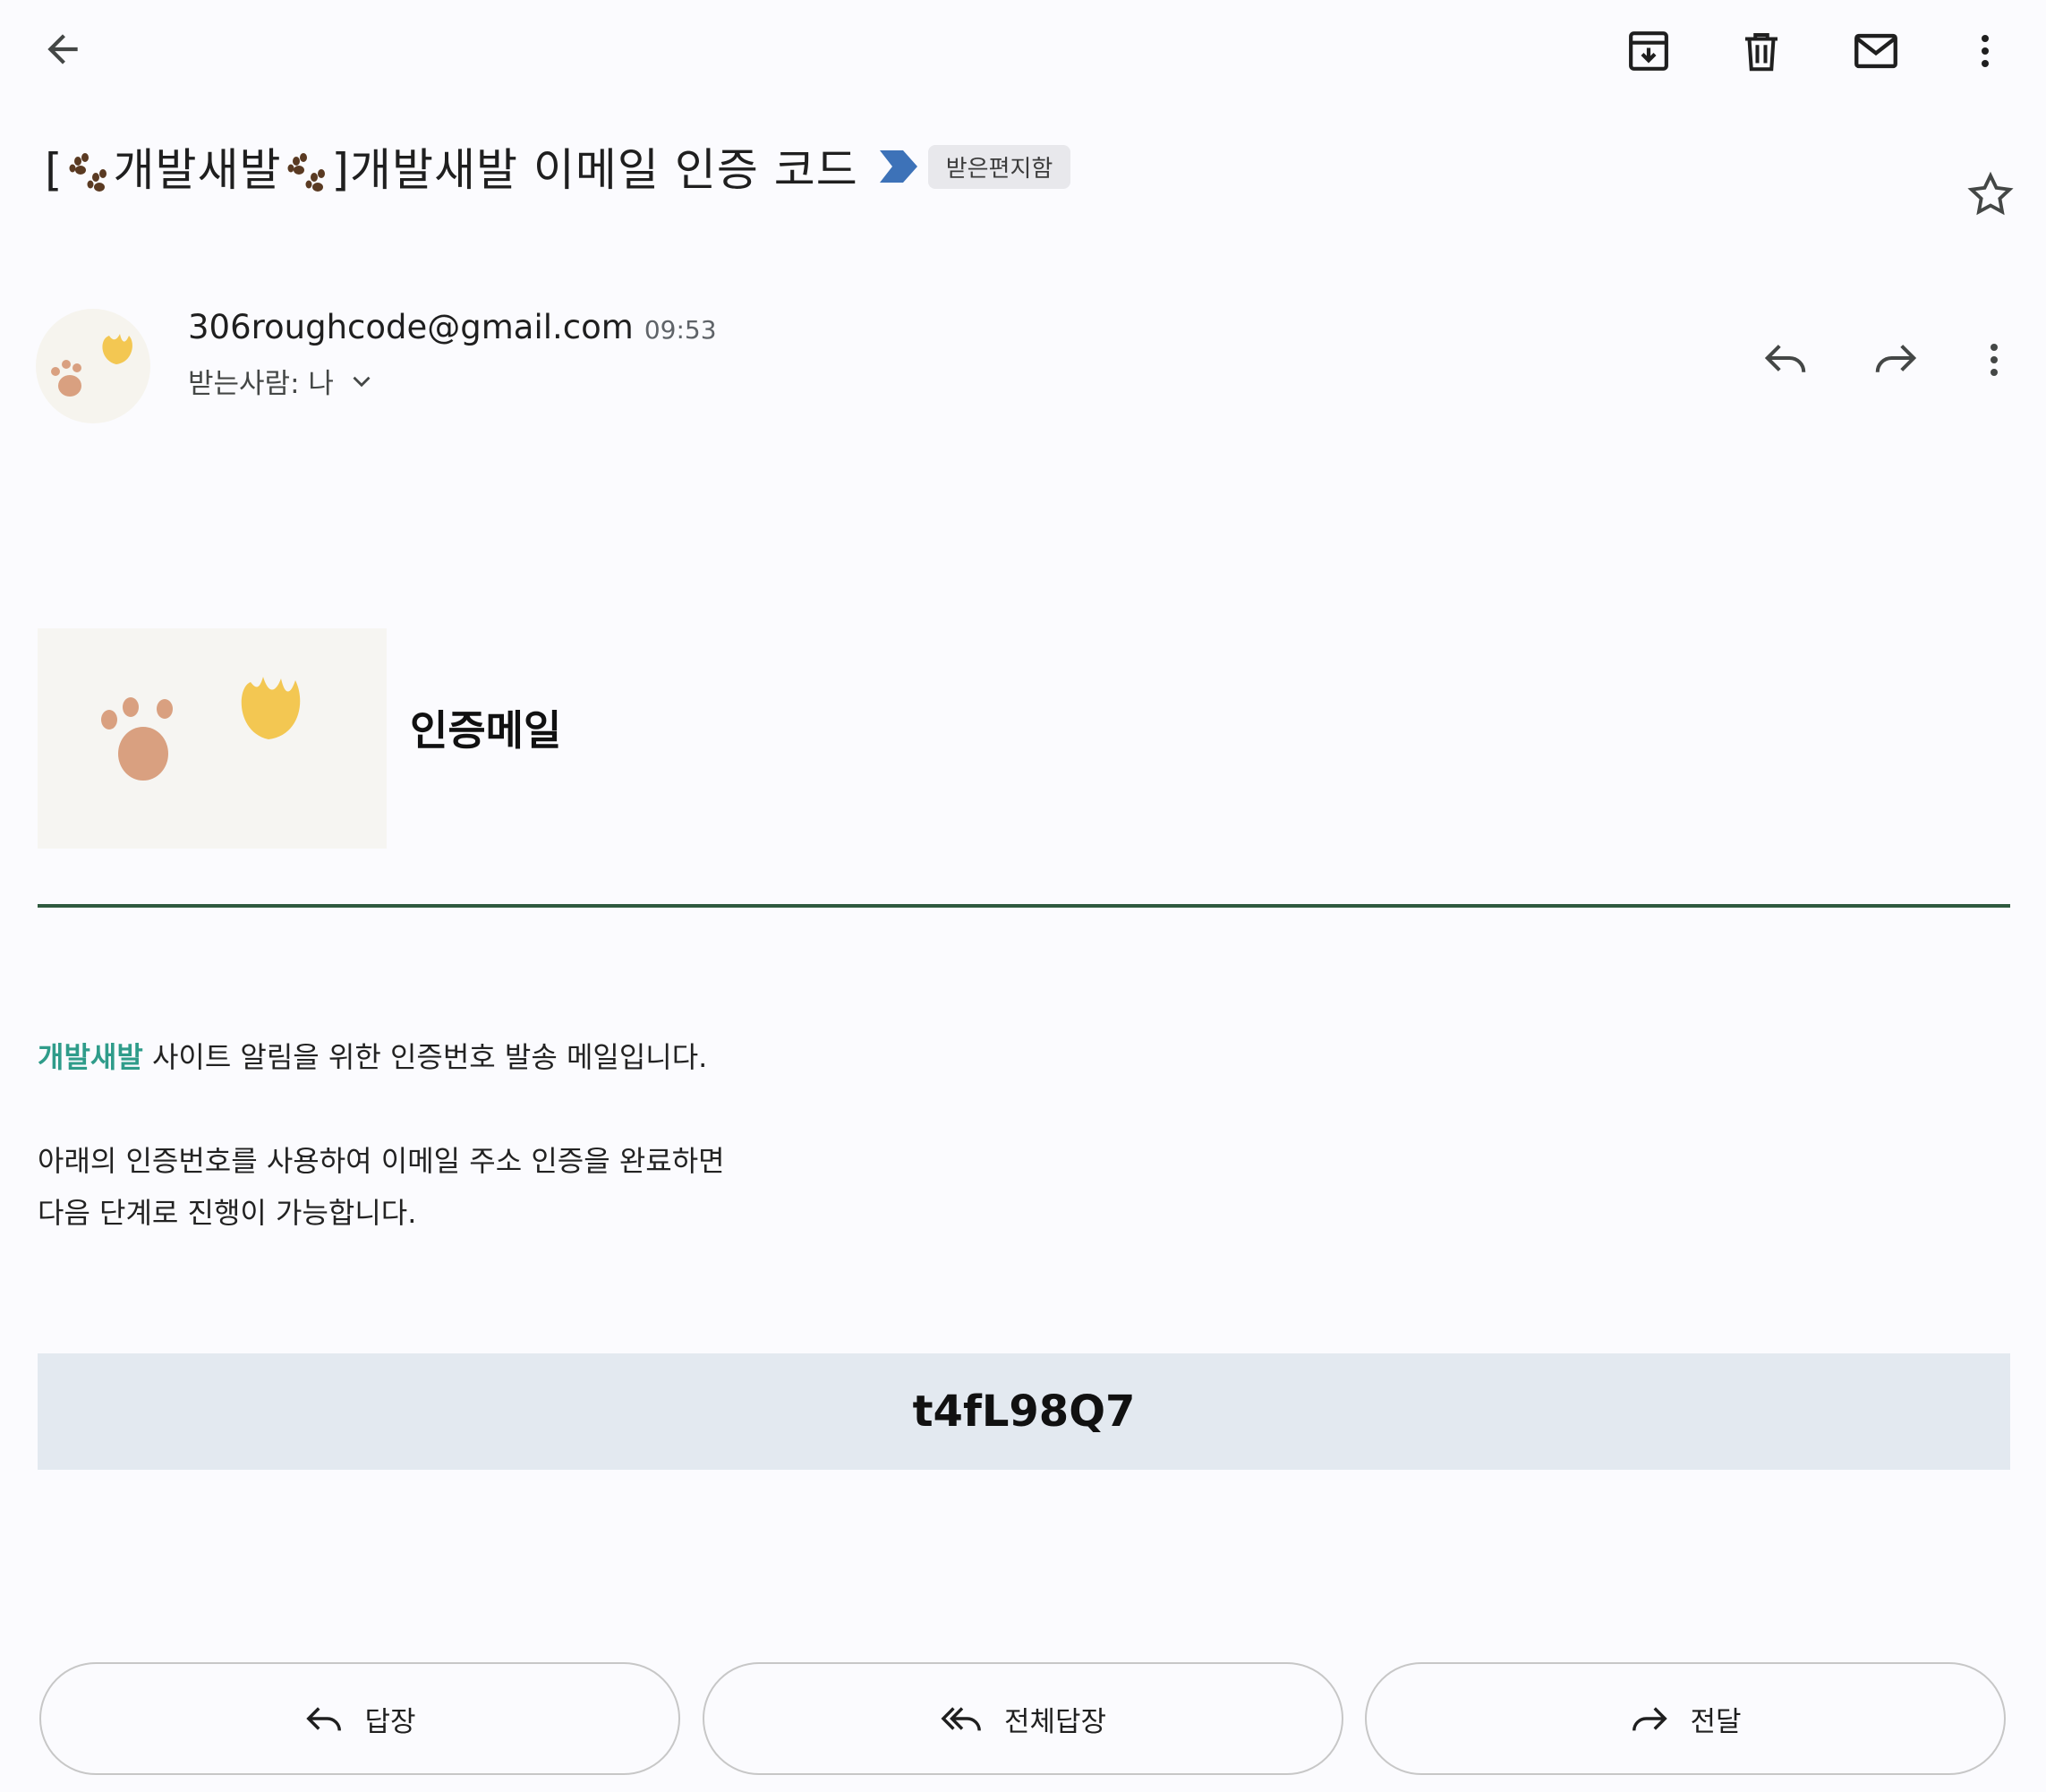 The height and width of the screenshot is (1792, 2046). I want to click on back-button, so click(62, 49).